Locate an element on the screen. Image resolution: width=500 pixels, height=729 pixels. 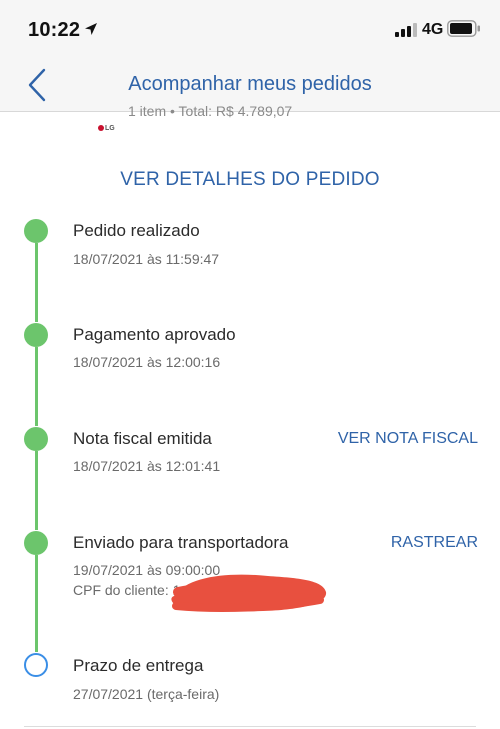
status-bar: 10:22 4G is located at coordinates (250, 29).